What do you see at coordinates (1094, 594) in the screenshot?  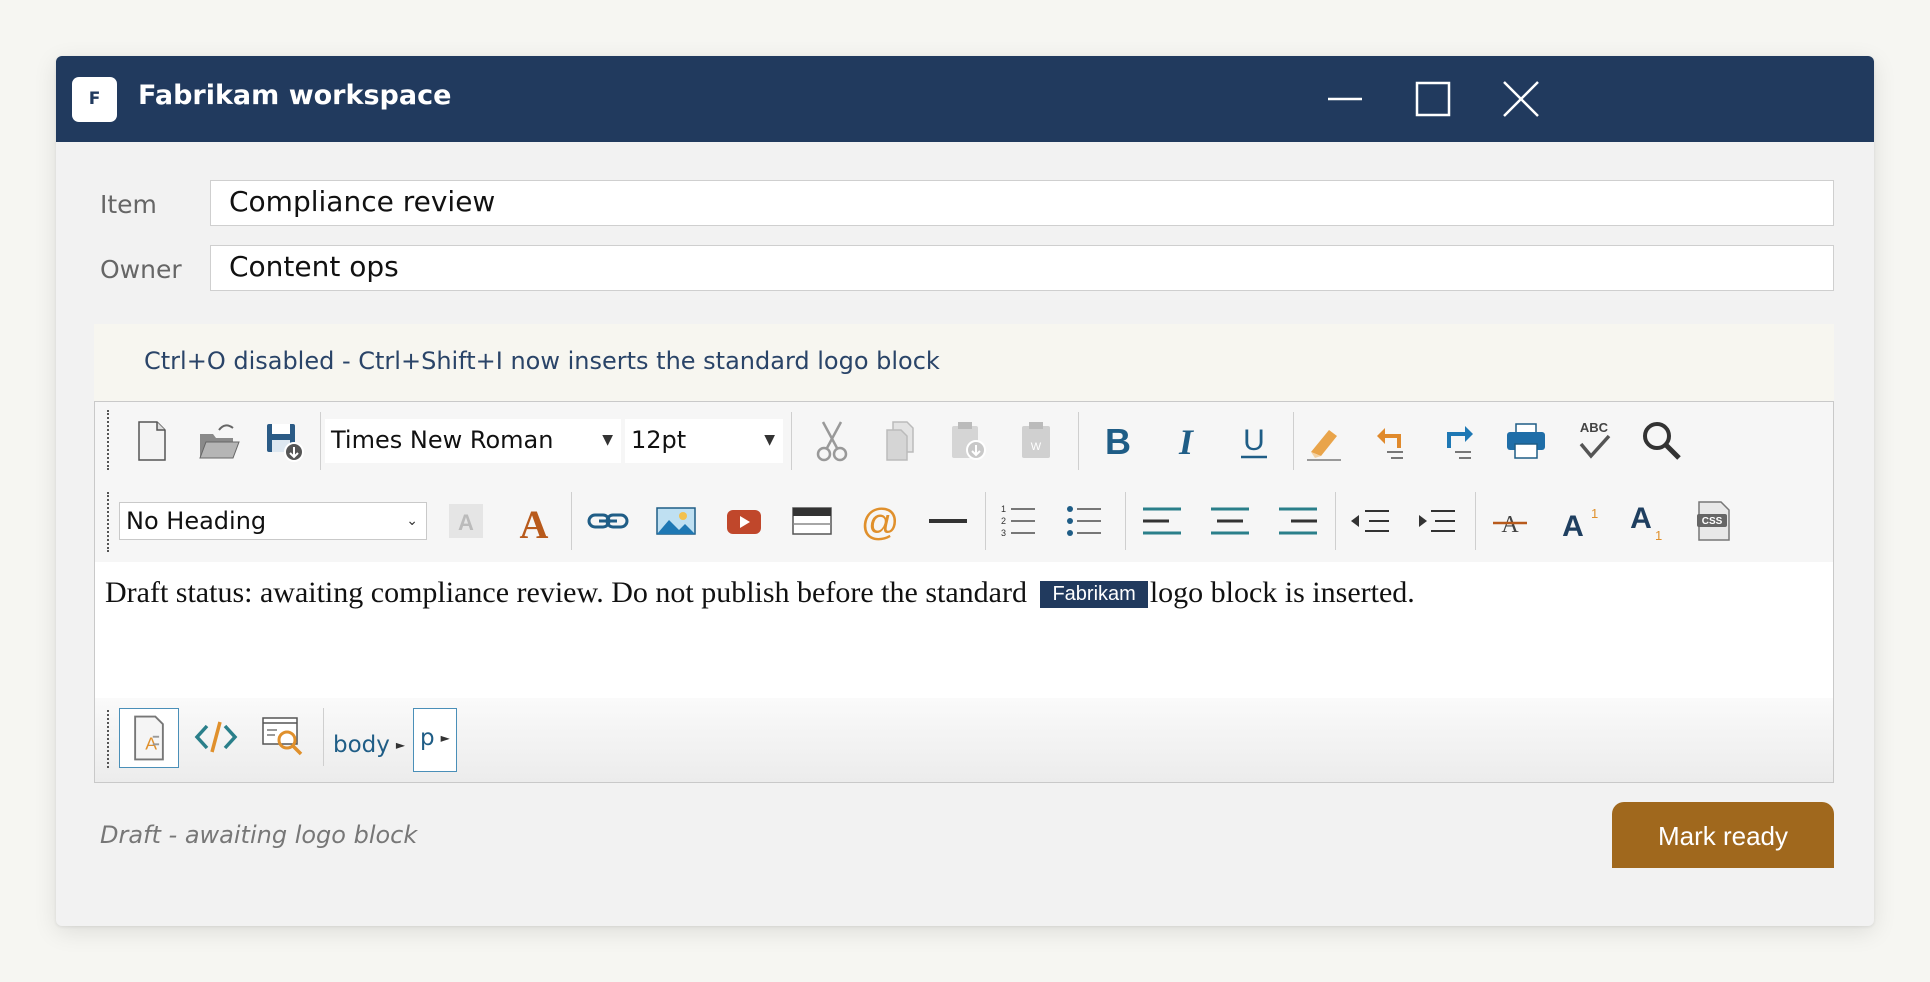 I see `logo-placeholder-chip: Fabrikam` at bounding box center [1094, 594].